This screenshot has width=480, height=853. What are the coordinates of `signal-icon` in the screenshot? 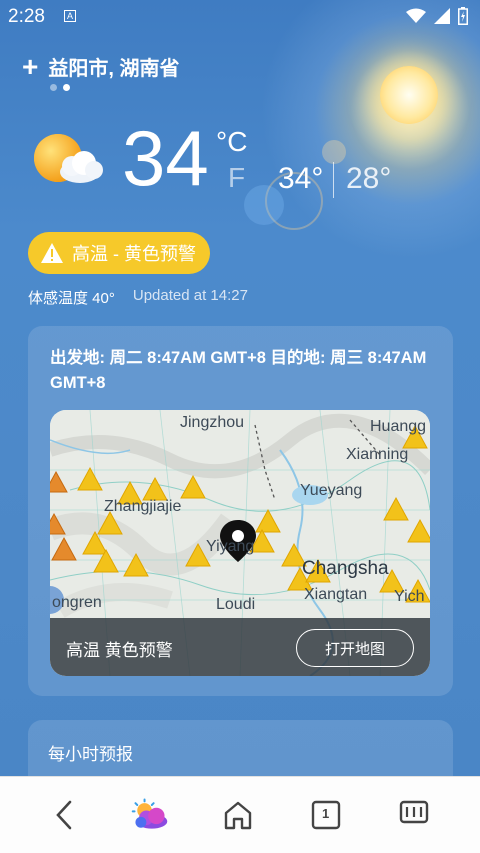 It's located at (442, 16).